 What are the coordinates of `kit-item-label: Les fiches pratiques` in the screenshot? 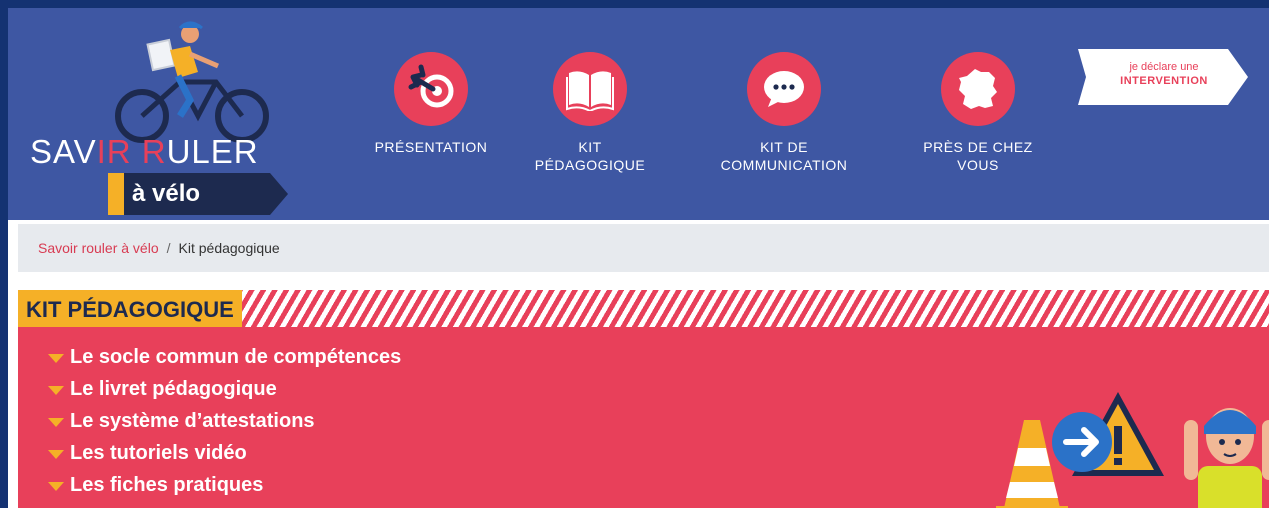 It's located at (167, 484).